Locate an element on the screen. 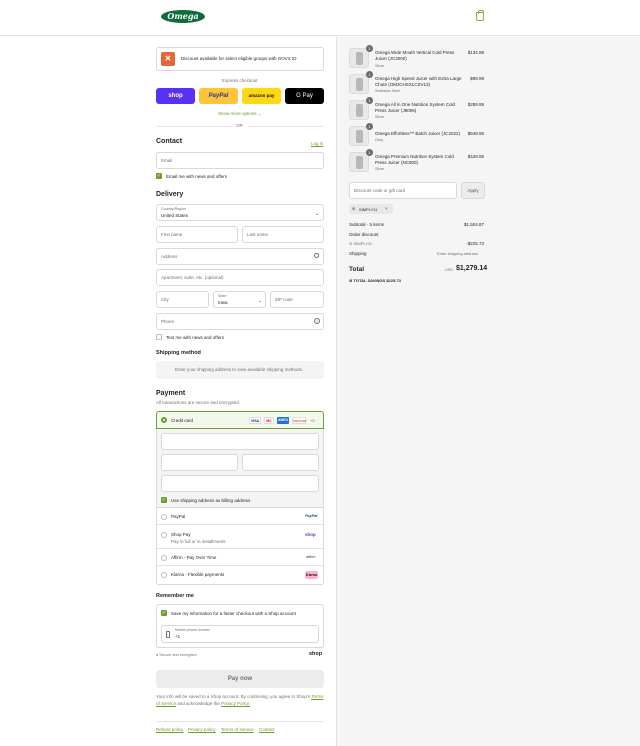 The width and height of the screenshot is (640, 746). discount-tag-code: SIMPLY11 is located at coordinates (368, 209).